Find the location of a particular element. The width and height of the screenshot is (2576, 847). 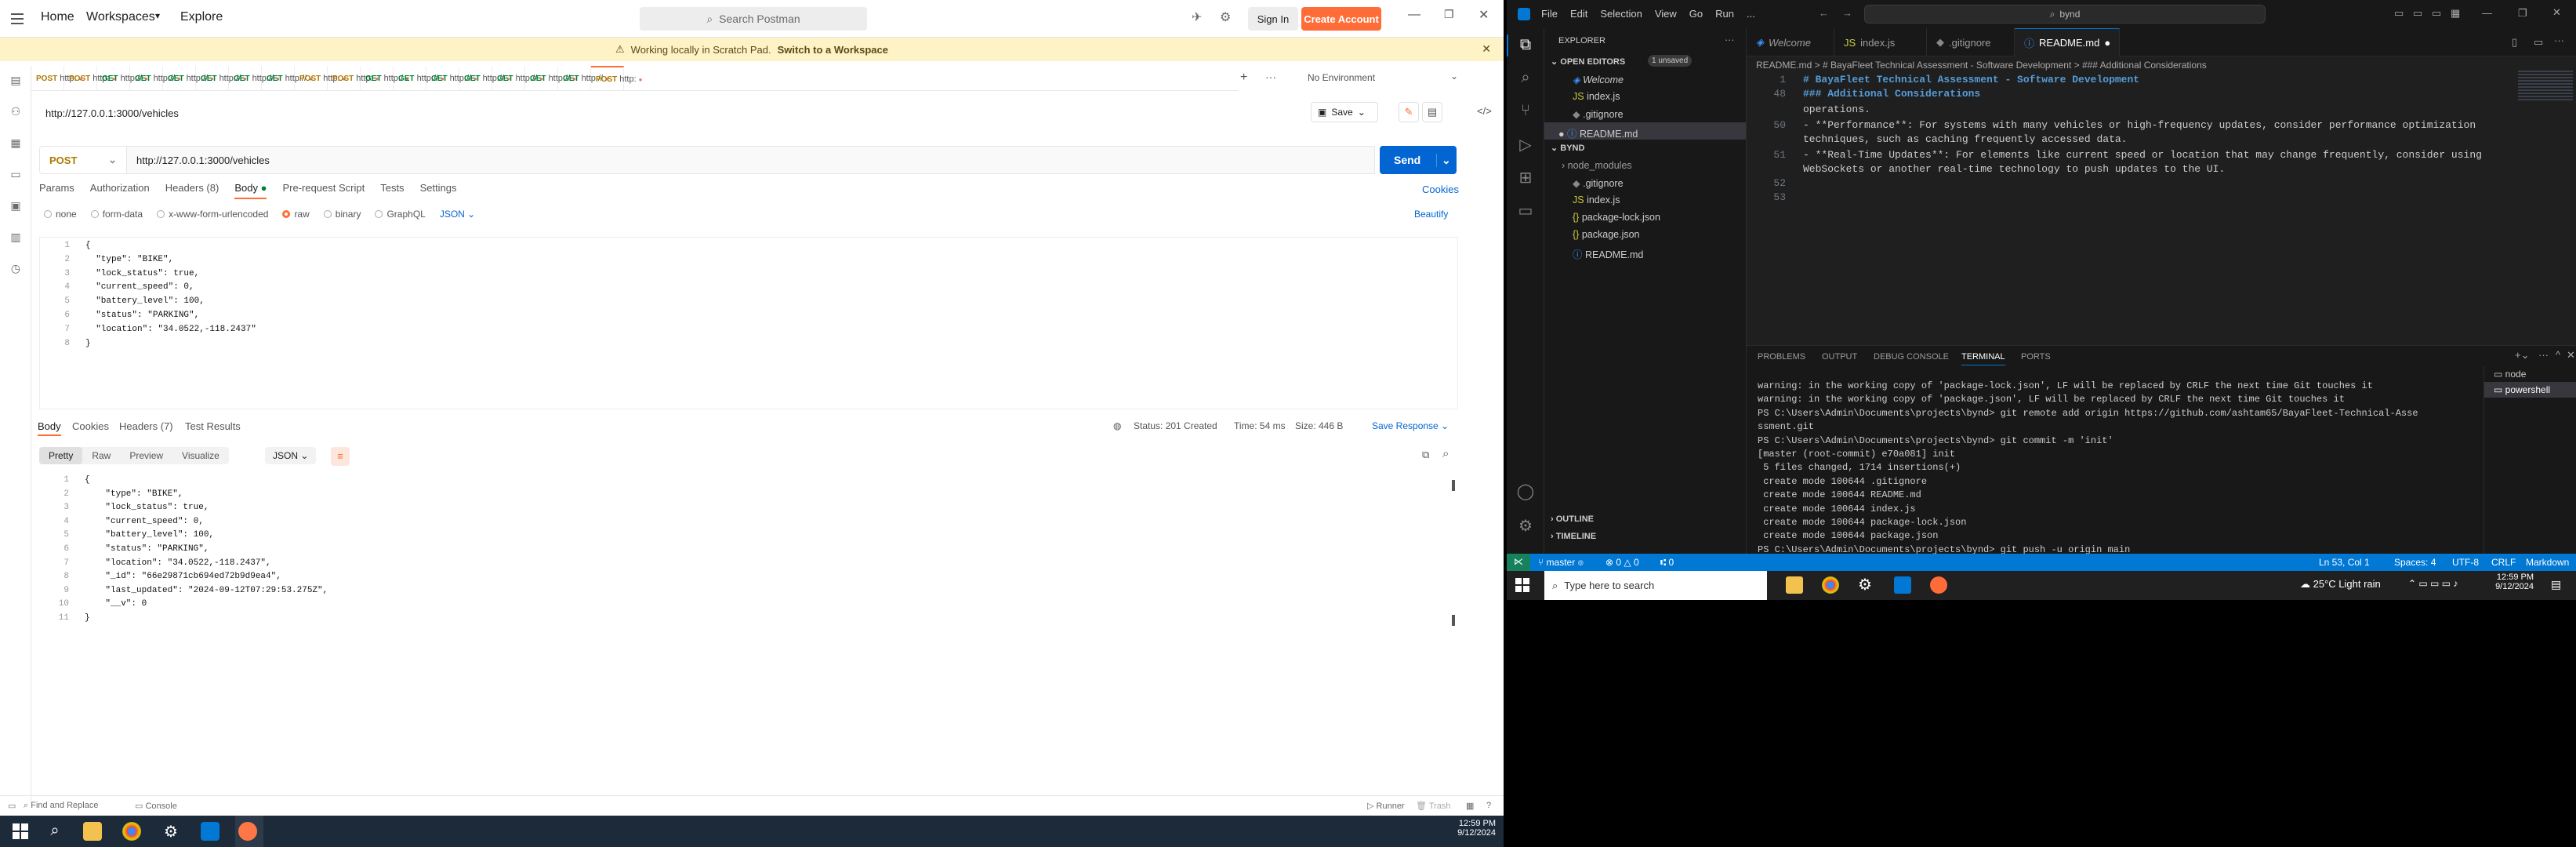

folder-header: ⌄ BYND is located at coordinates (1568, 148).